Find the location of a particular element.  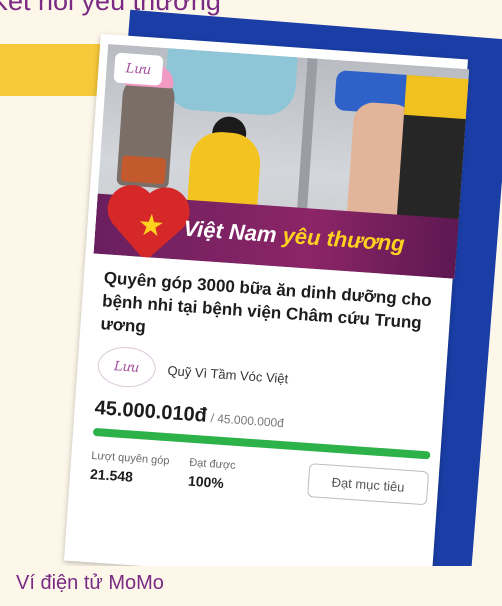

stat-donations: Lượt quyên góp 21.548 is located at coordinates (130, 468).